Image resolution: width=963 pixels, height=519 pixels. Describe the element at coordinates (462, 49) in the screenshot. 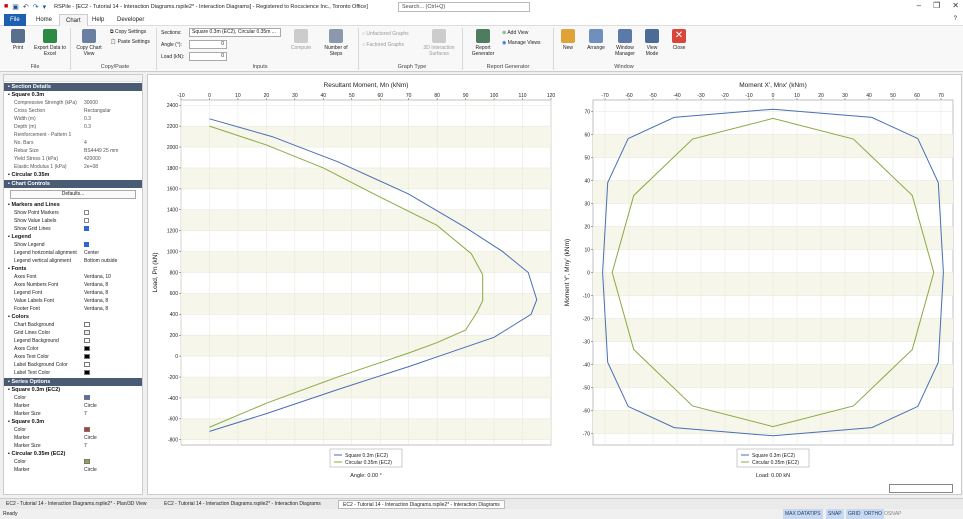

I see `separator` at that location.